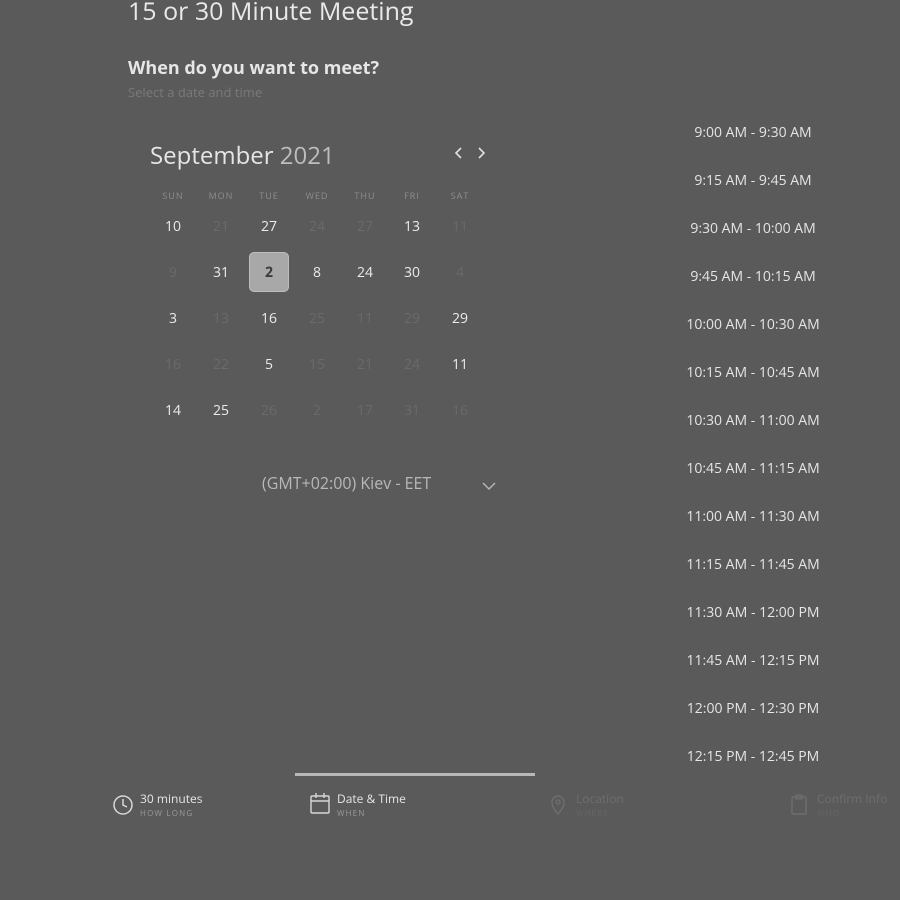 The width and height of the screenshot is (900, 900). Describe the element at coordinates (753, 229) in the screenshot. I see `time-slot-button: 9:30 AM - 10:00 AM` at that location.